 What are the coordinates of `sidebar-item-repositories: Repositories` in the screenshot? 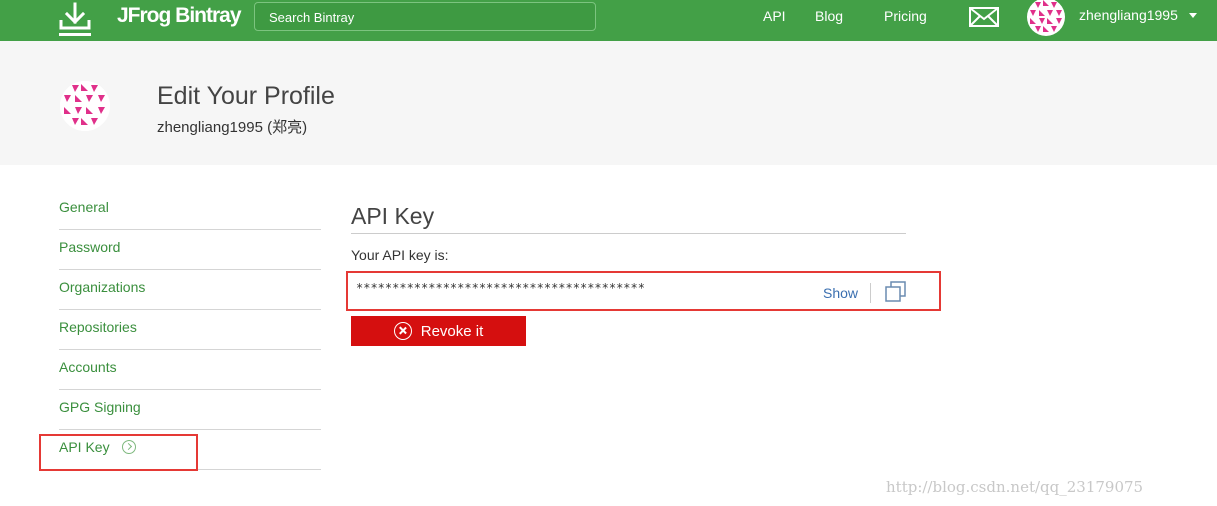 It's located at (190, 330).